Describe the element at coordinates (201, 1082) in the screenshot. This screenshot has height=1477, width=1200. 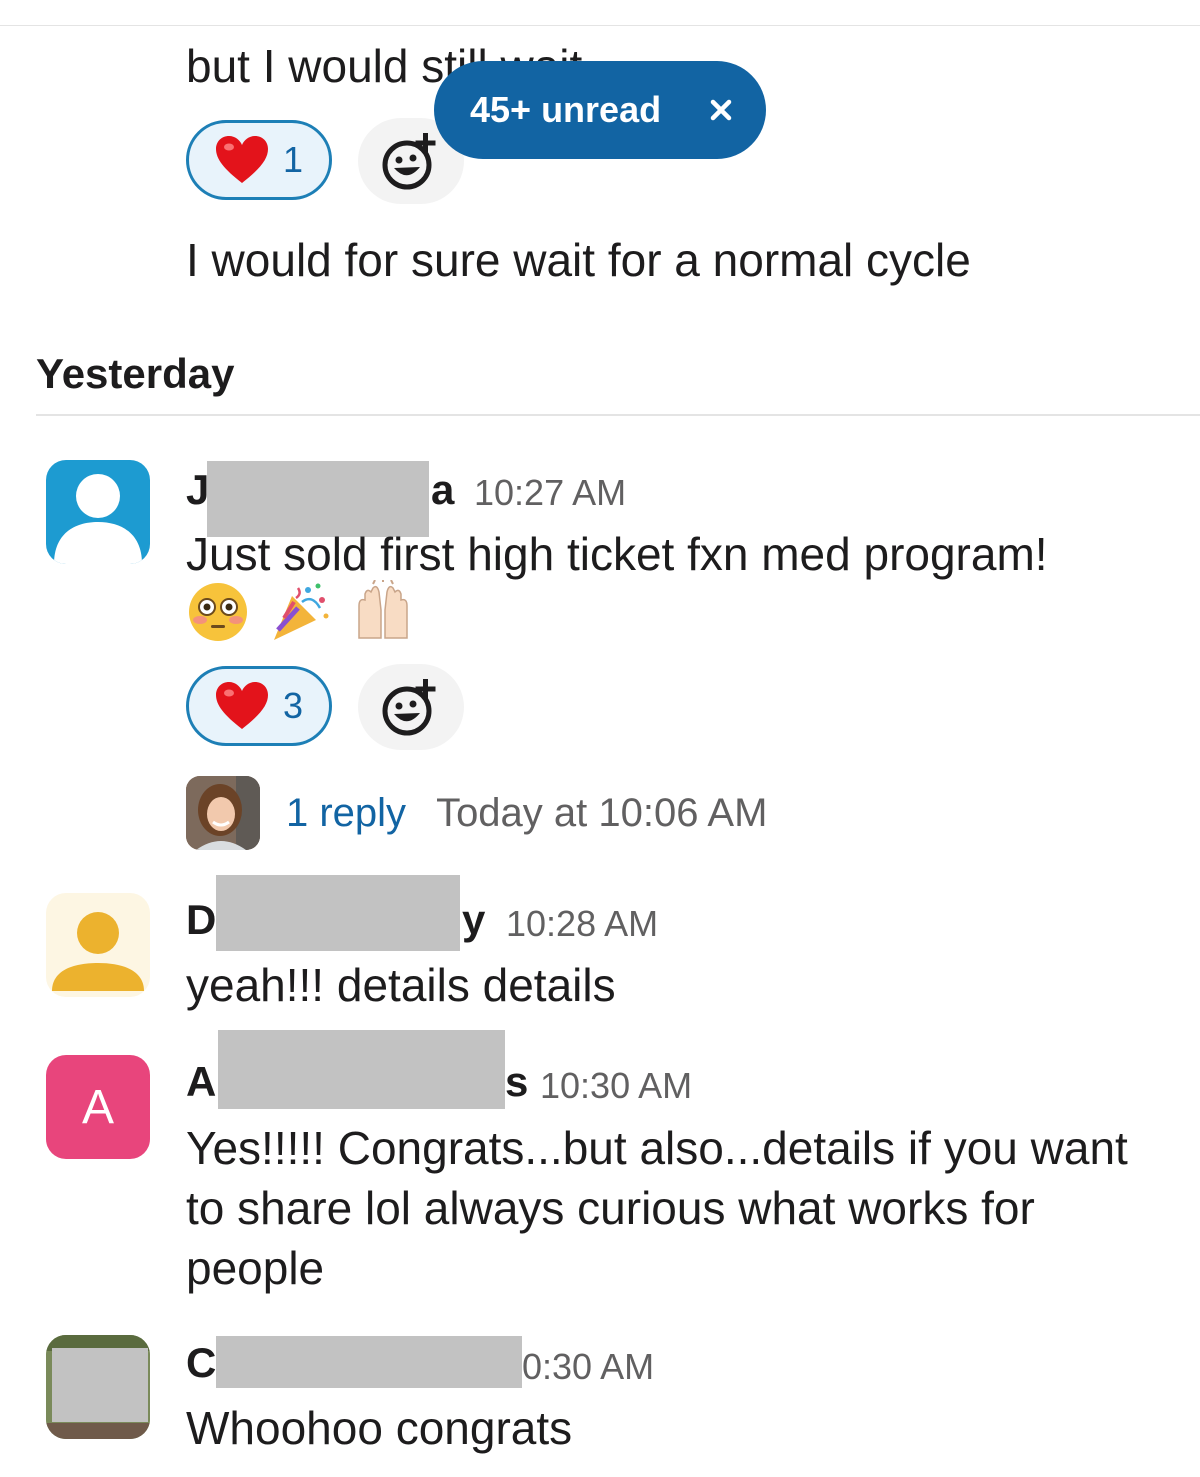
I see `sender-name-start: A` at that location.